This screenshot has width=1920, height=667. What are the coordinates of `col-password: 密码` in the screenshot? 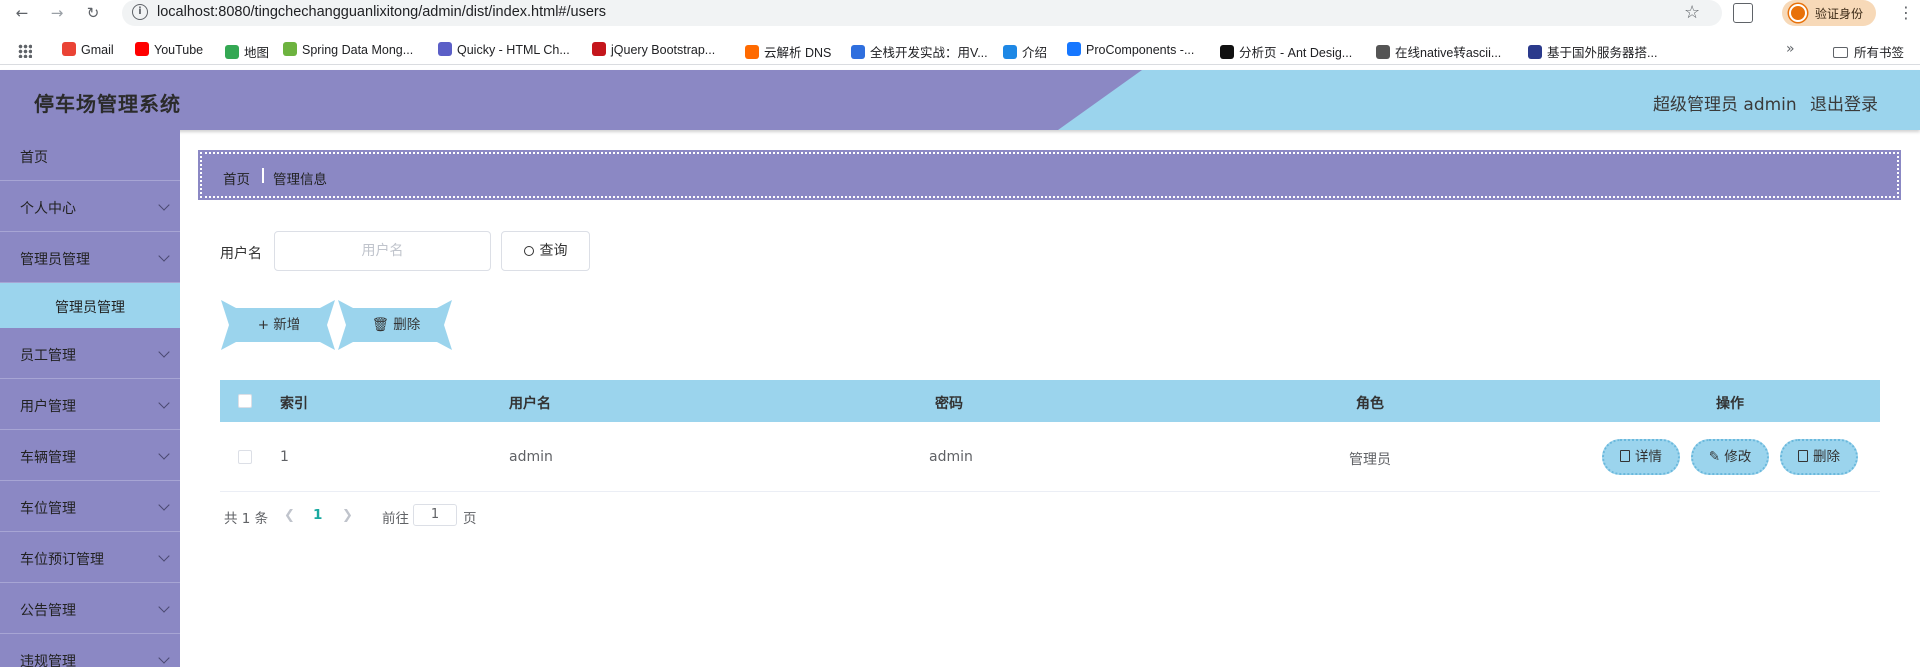 It's located at (949, 404).